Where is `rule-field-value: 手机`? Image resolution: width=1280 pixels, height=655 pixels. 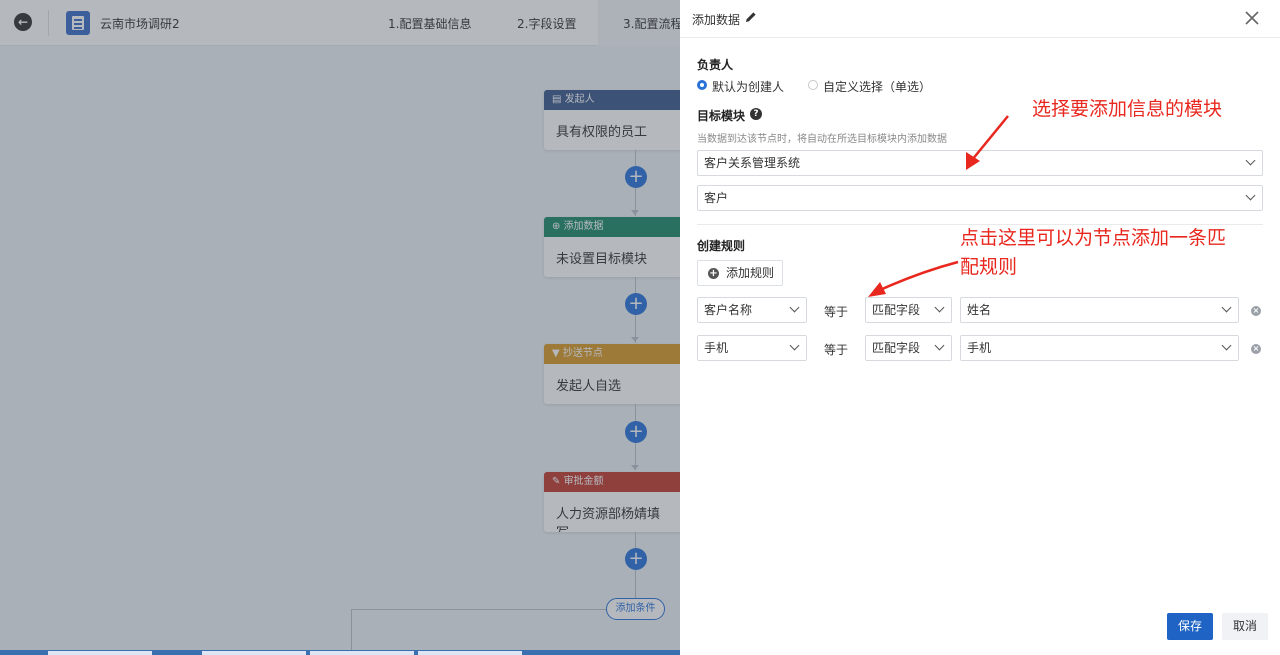
rule-field-value: 手机 is located at coordinates (716, 348).